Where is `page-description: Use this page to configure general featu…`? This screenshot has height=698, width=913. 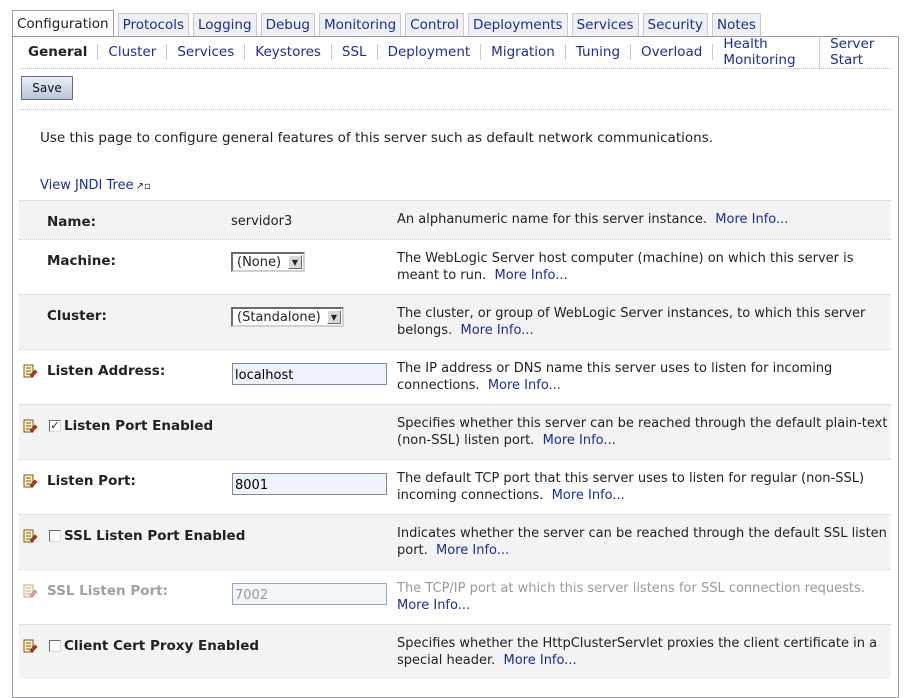 page-description: Use this page to configure general featu… is located at coordinates (377, 138).